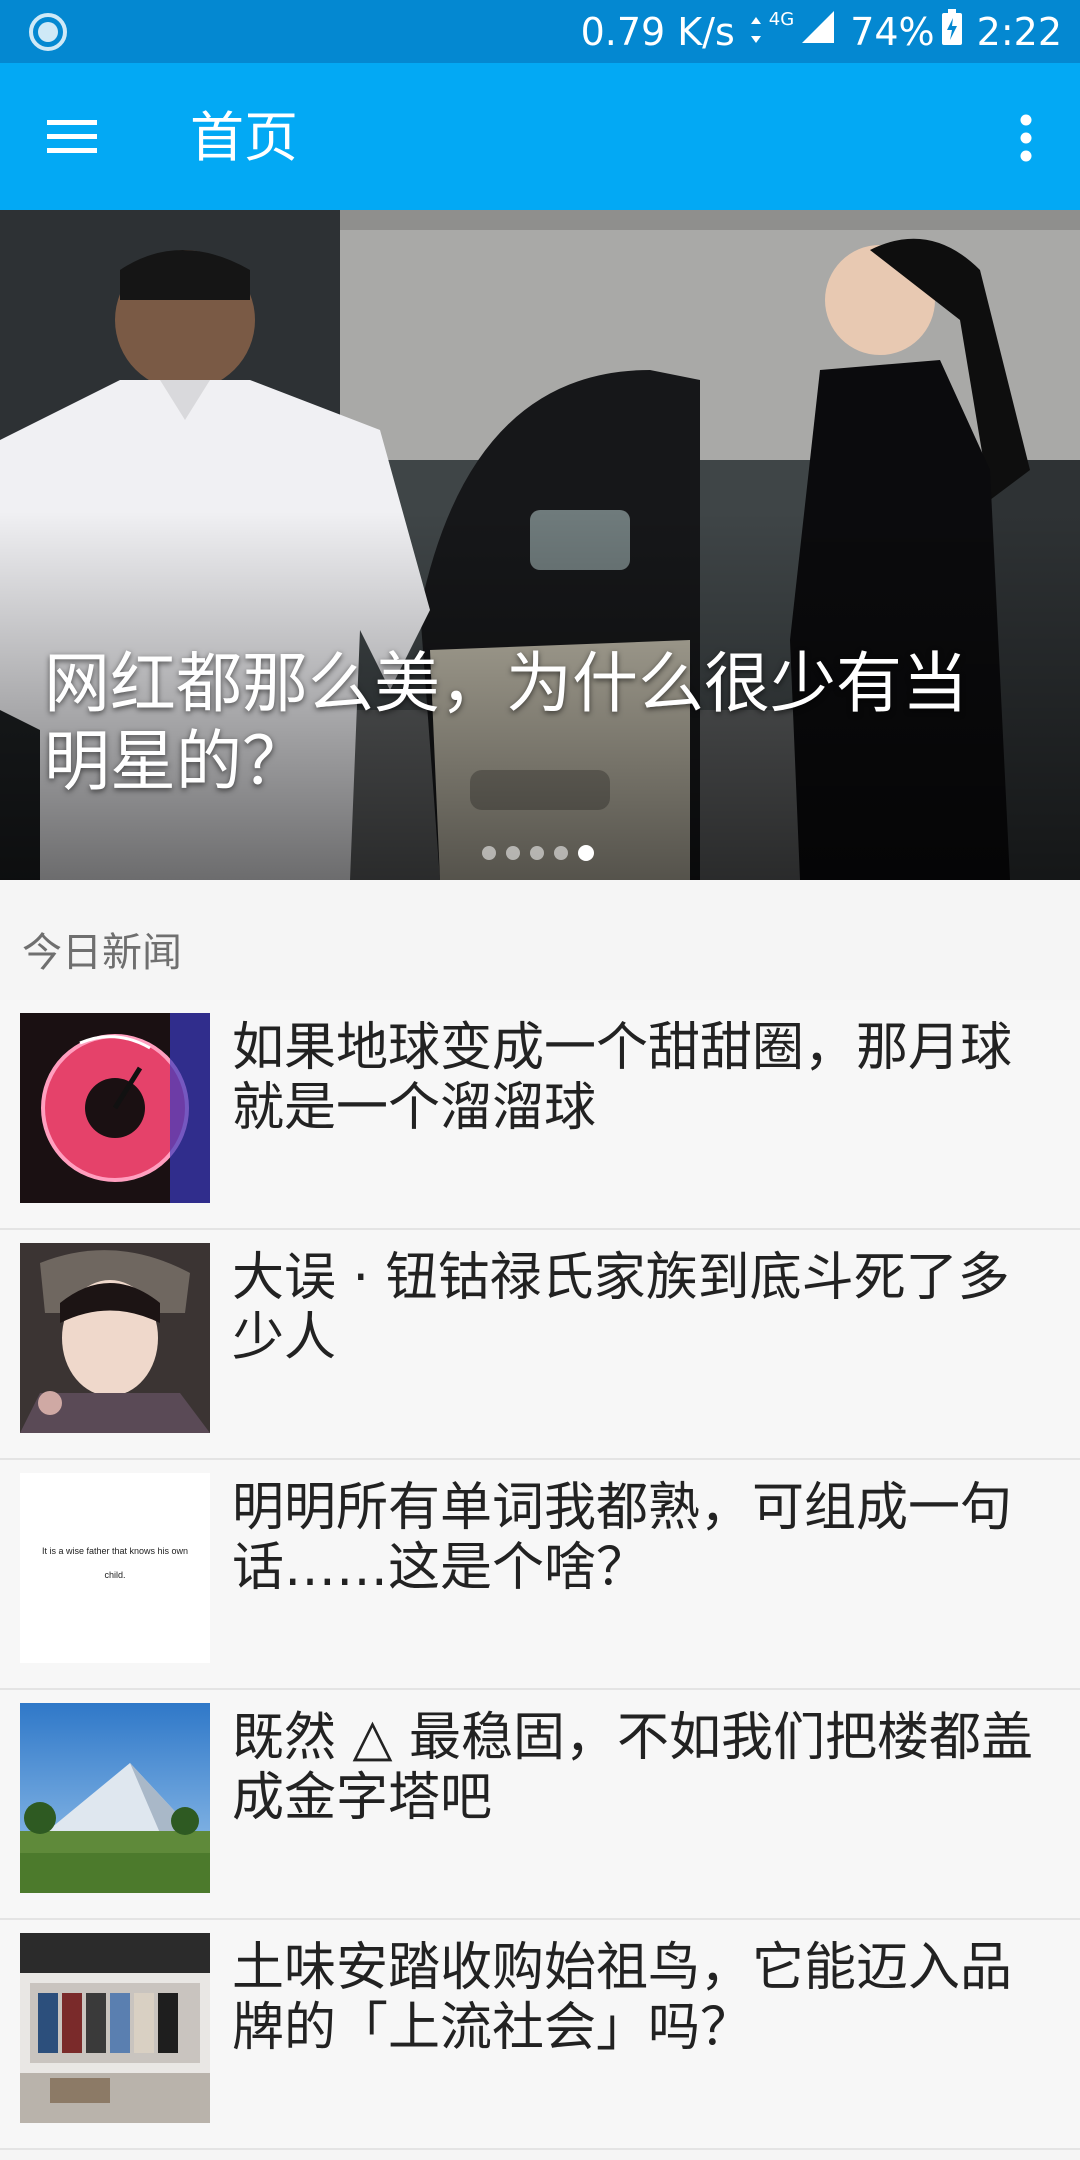 The height and width of the screenshot is (2160, 1080). I want to click on period-drama-woman-thumbnail, so click(115, 1338).